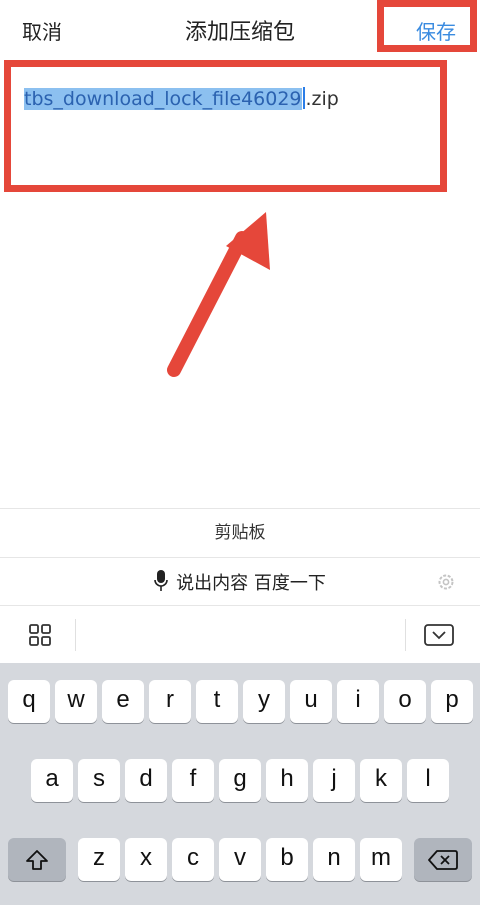  What do you see at coordinates (225, 126) in the screenshot?
I see `filename-highlight-box` at bounding box center [225, 126].